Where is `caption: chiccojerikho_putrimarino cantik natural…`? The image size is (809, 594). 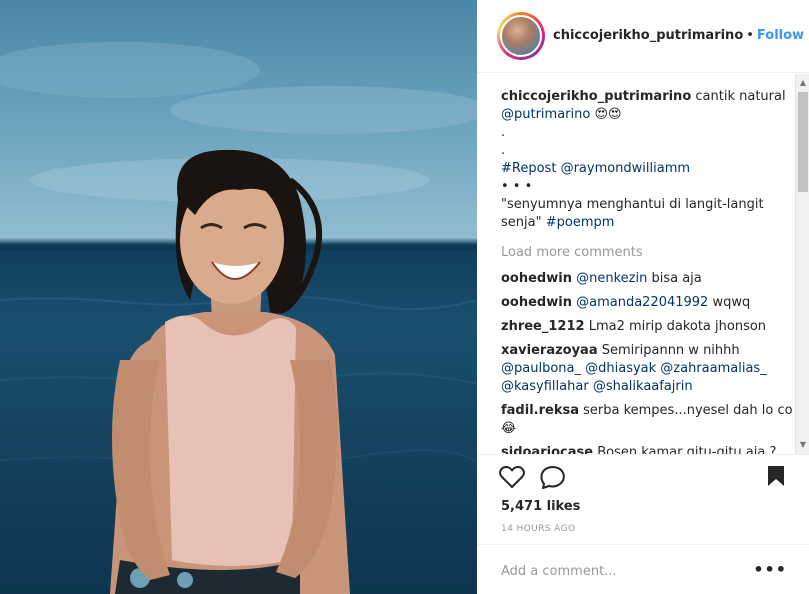
caption: chiccojerikho_putrimarino cantik natural… is located at coordinates (648, 160).